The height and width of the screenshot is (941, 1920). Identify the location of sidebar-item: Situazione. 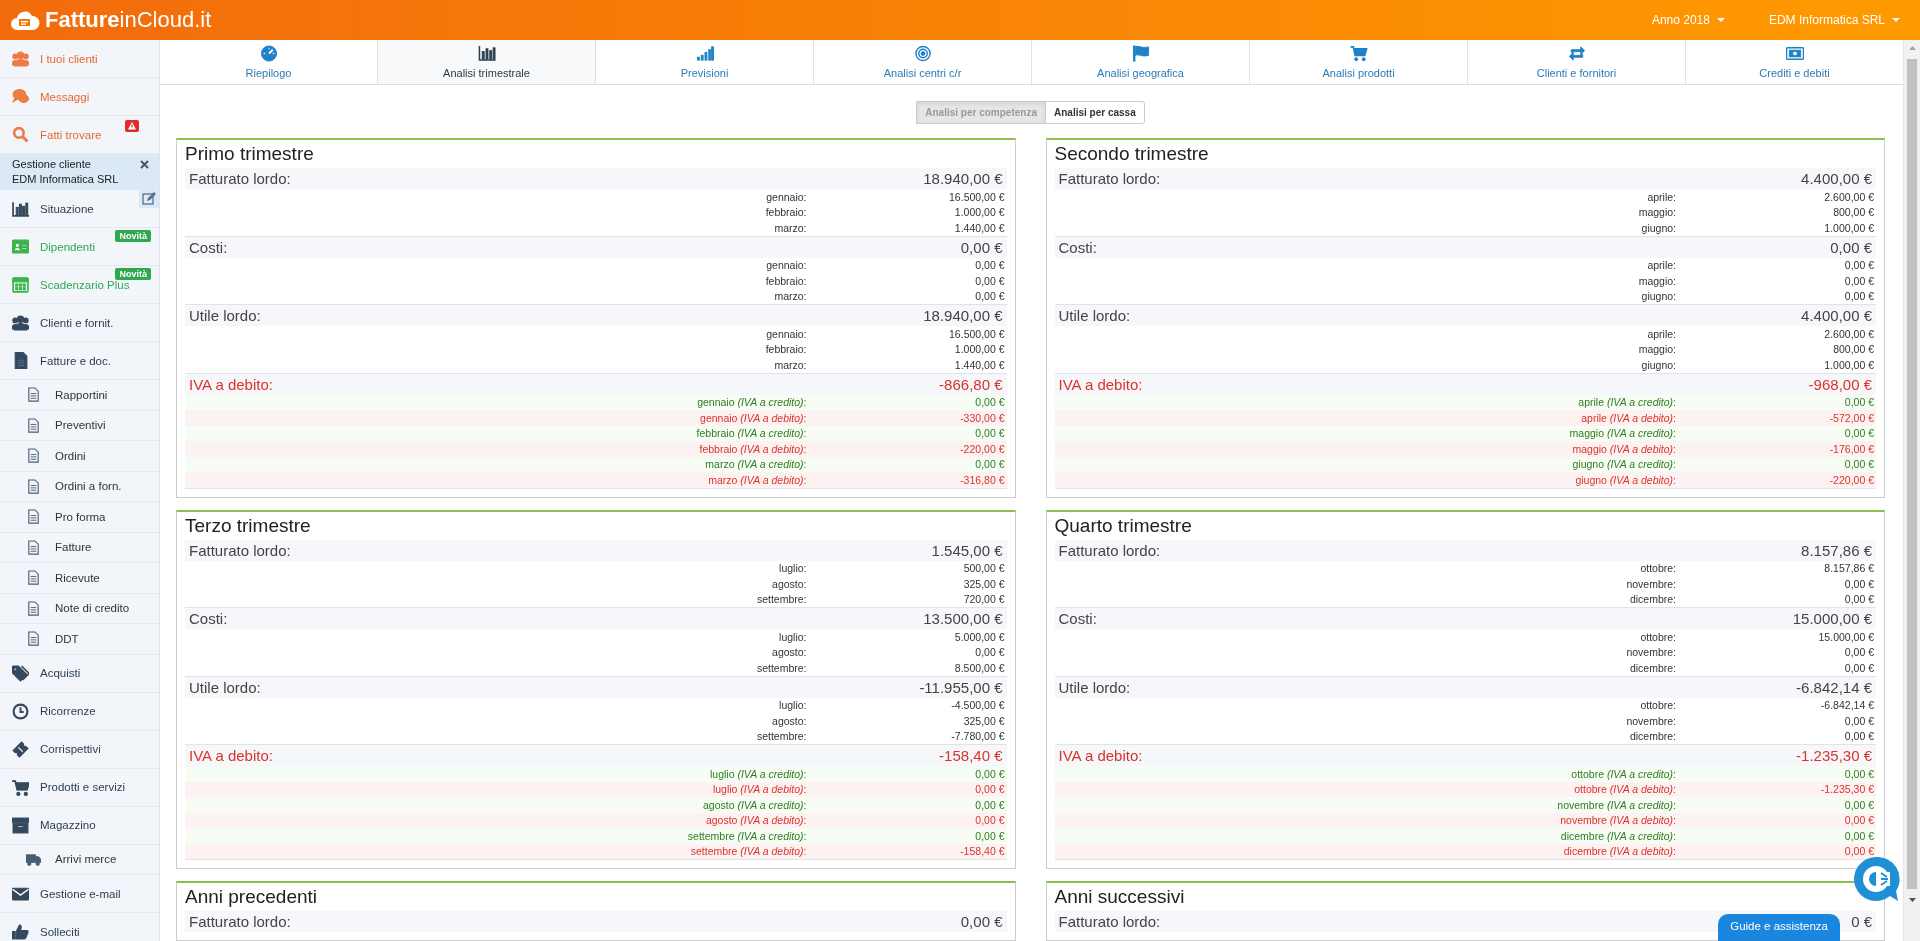
(53, 208).